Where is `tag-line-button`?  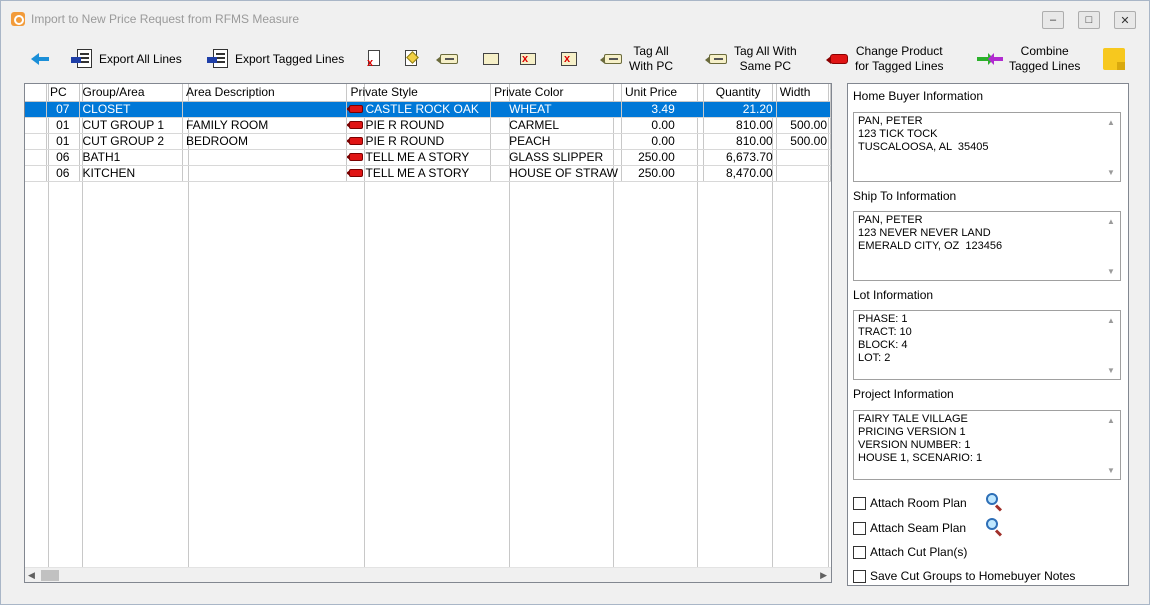 tag-line-button is located at coordinates (447, 59).